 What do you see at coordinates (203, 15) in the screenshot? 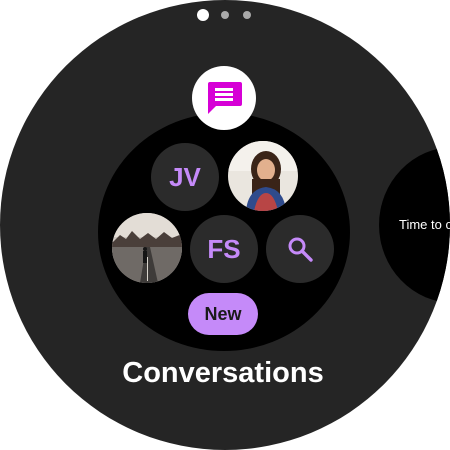
I see `page-dot-active` at bounding box center [203, 15].